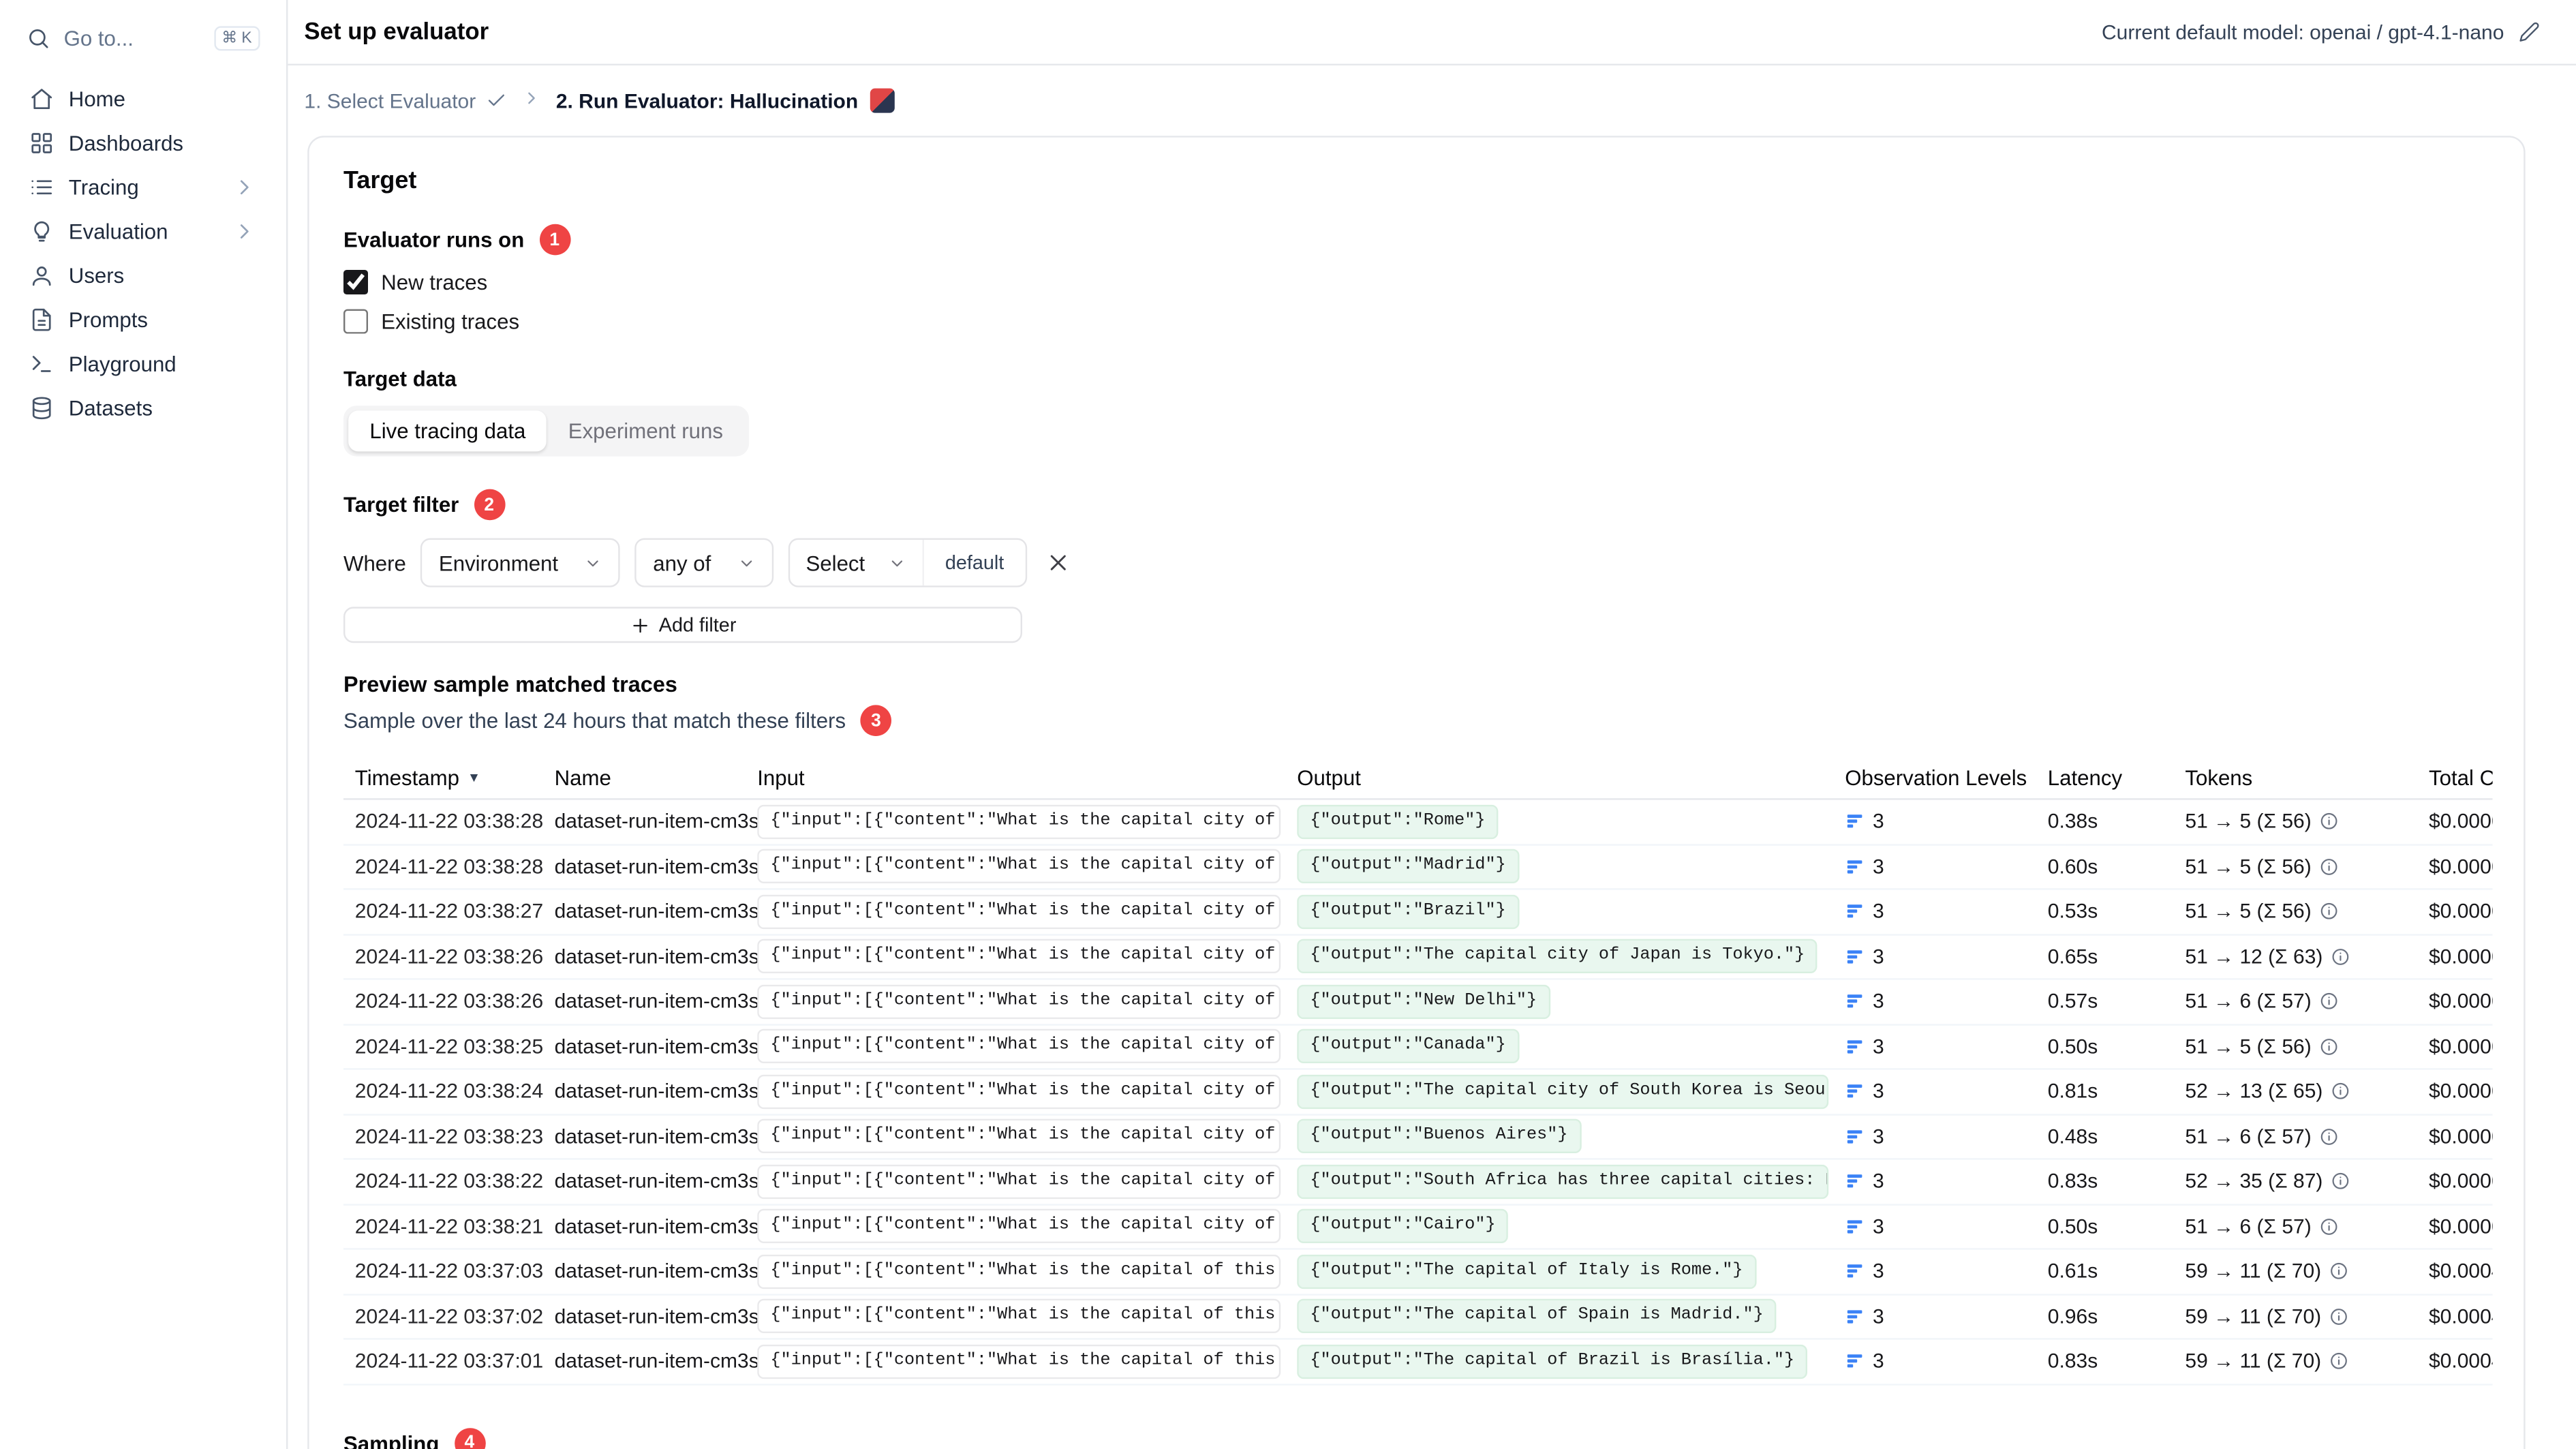  What do you see at coordinates (1571, 778) in the screenshot?
I see `column-header-output: Output` at bounding box center [1571, 778].